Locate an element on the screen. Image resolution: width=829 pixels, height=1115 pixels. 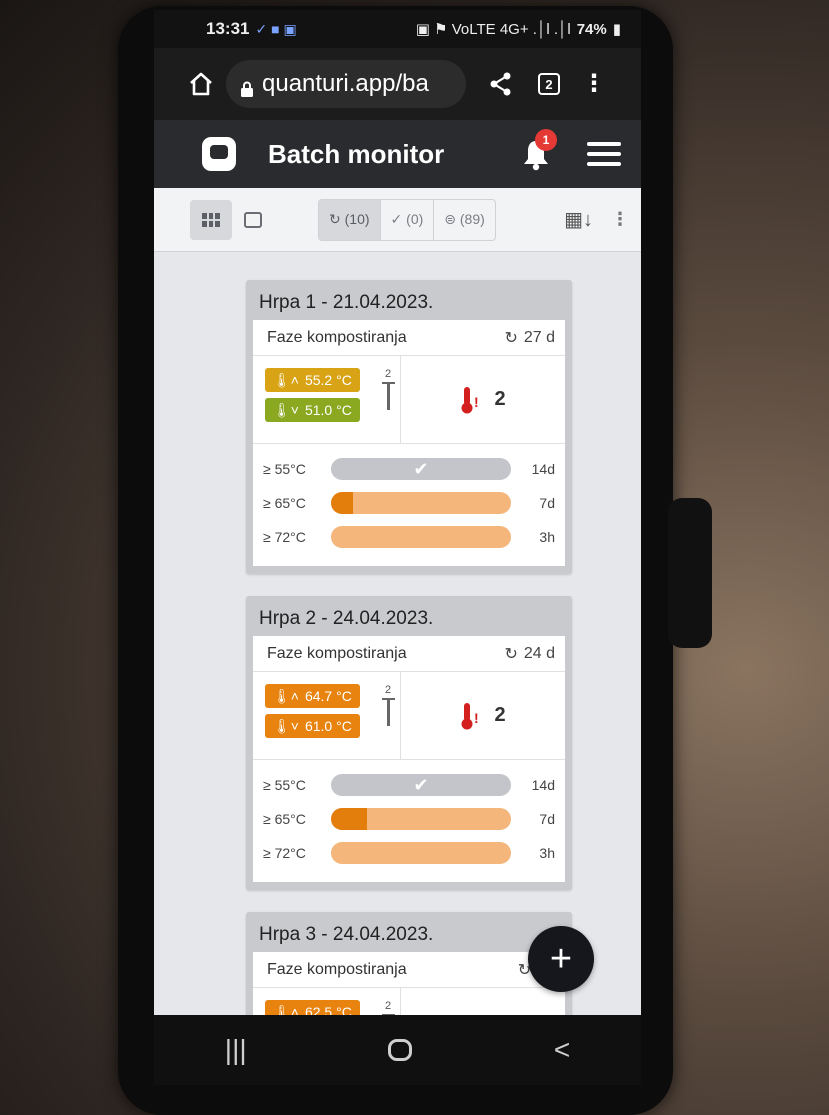
status-left-icons: ✓ ■ ▣ is located at coordinates (276, 28).